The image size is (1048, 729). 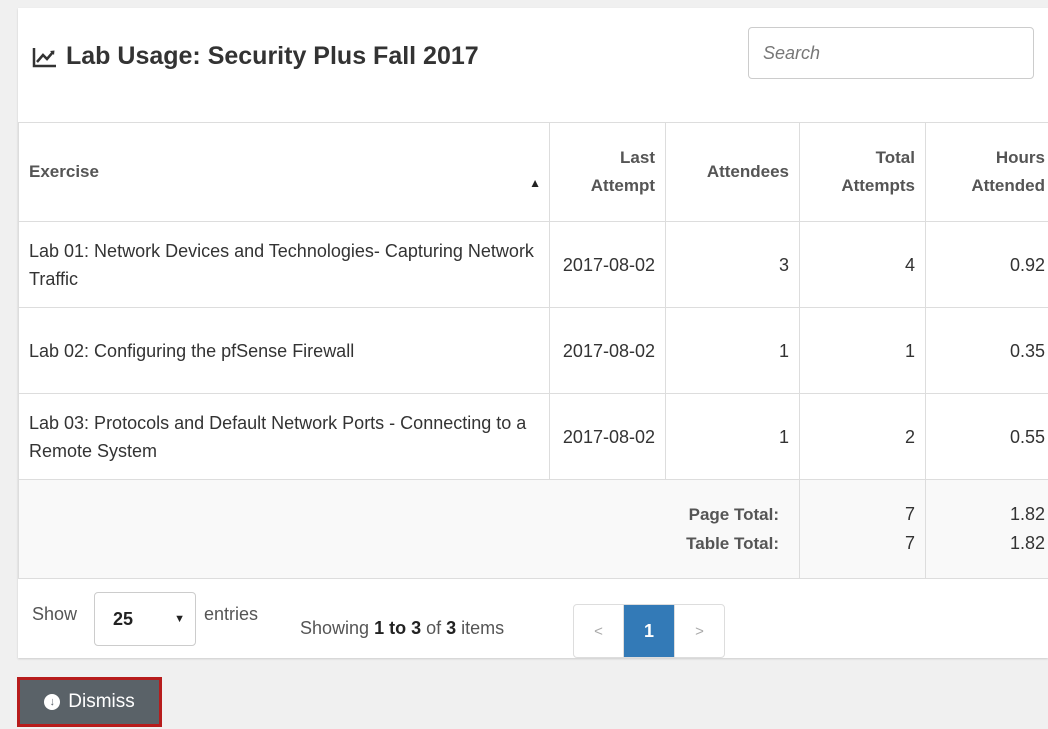 What do you see at coordinates (1027, 514) in the screenshot?
I see `page-total-hours: 1.82` at bounding box center [1027, 514].